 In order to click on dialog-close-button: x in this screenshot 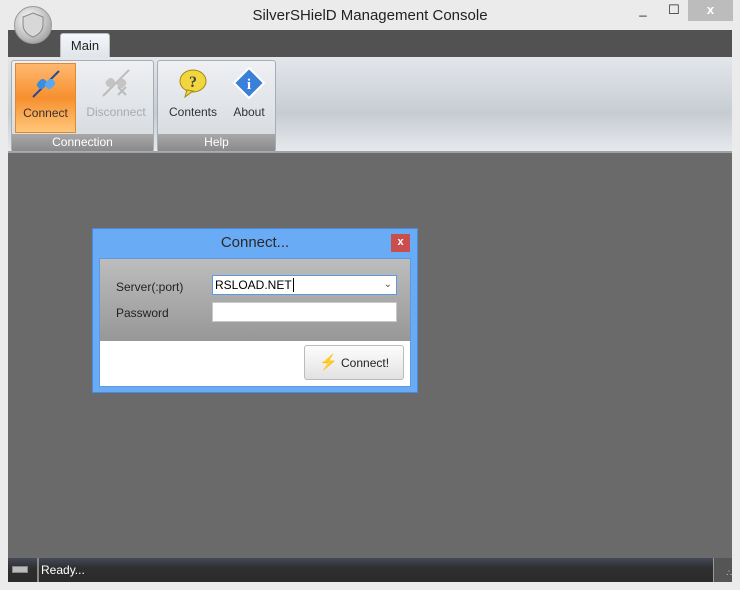, I will do `click(400, 243)`.